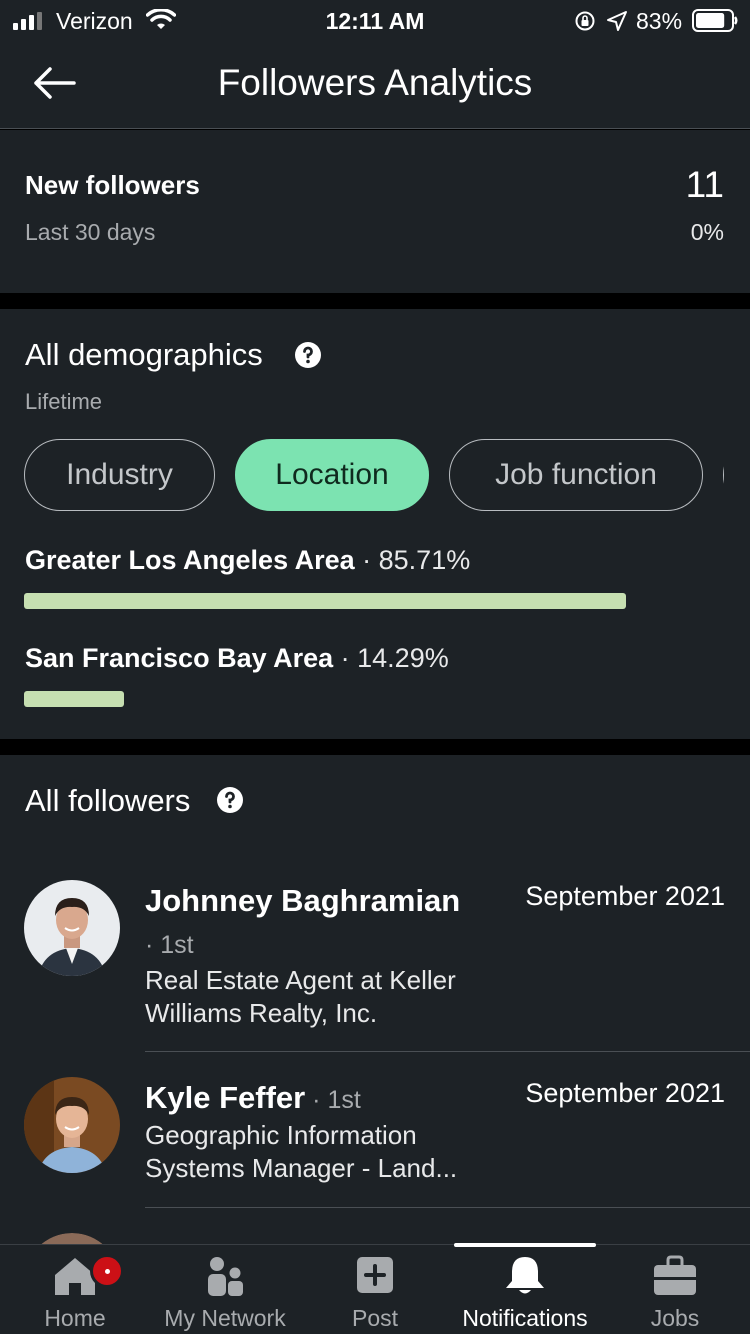 This screenshot has height=1334, width=750. What do you see at coordinates (75, 1318) in the screenshot?
I see `tab-label: Home` at bounding box center [75, 1318].